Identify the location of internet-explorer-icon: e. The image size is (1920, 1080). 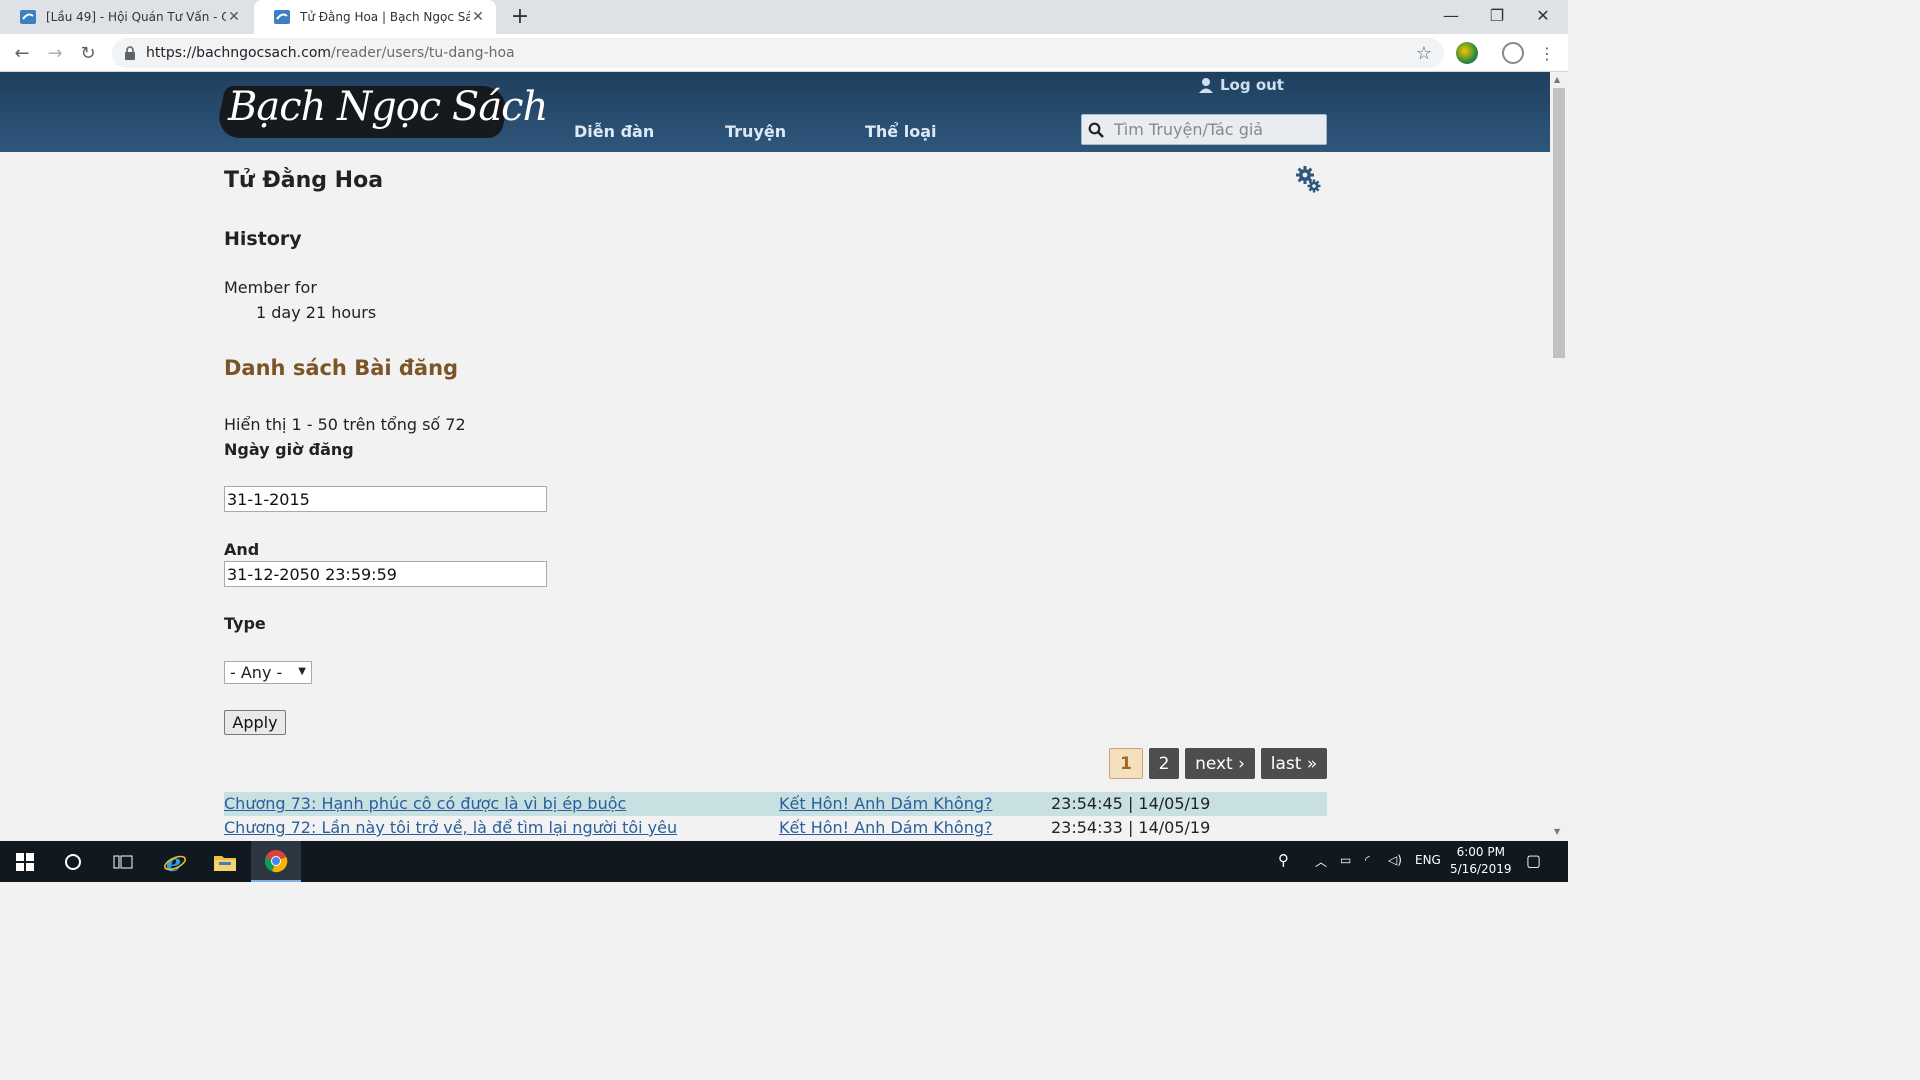
(175, 861).